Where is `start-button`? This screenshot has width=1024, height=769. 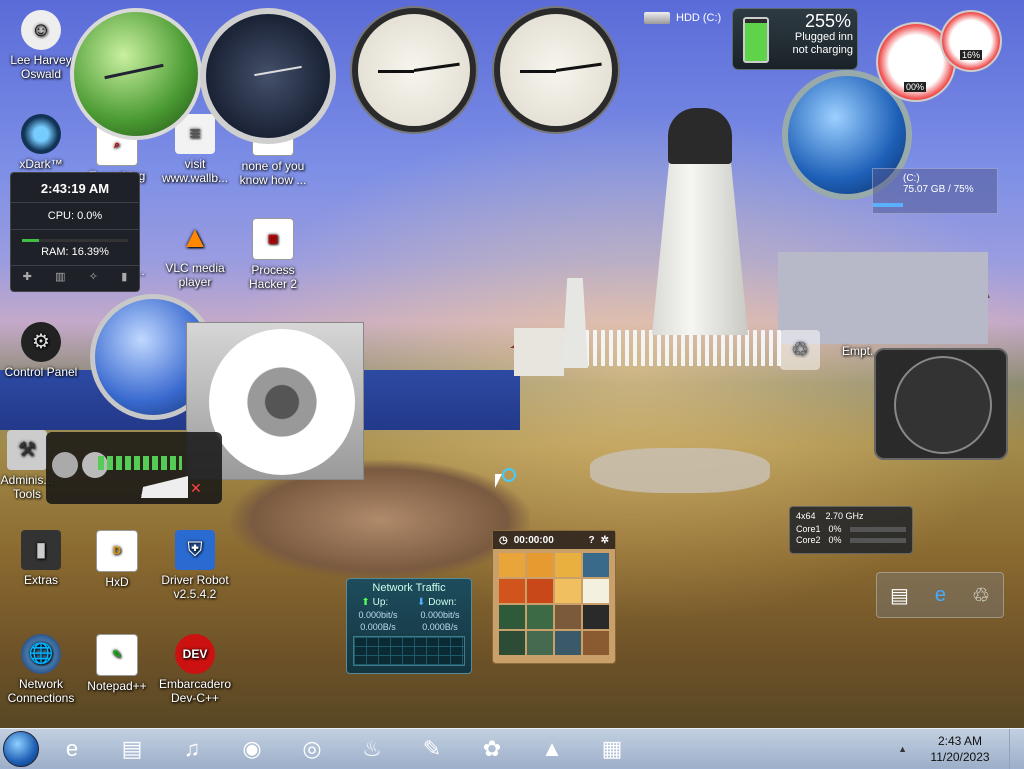
start-button is located at coordinates (21, 749).